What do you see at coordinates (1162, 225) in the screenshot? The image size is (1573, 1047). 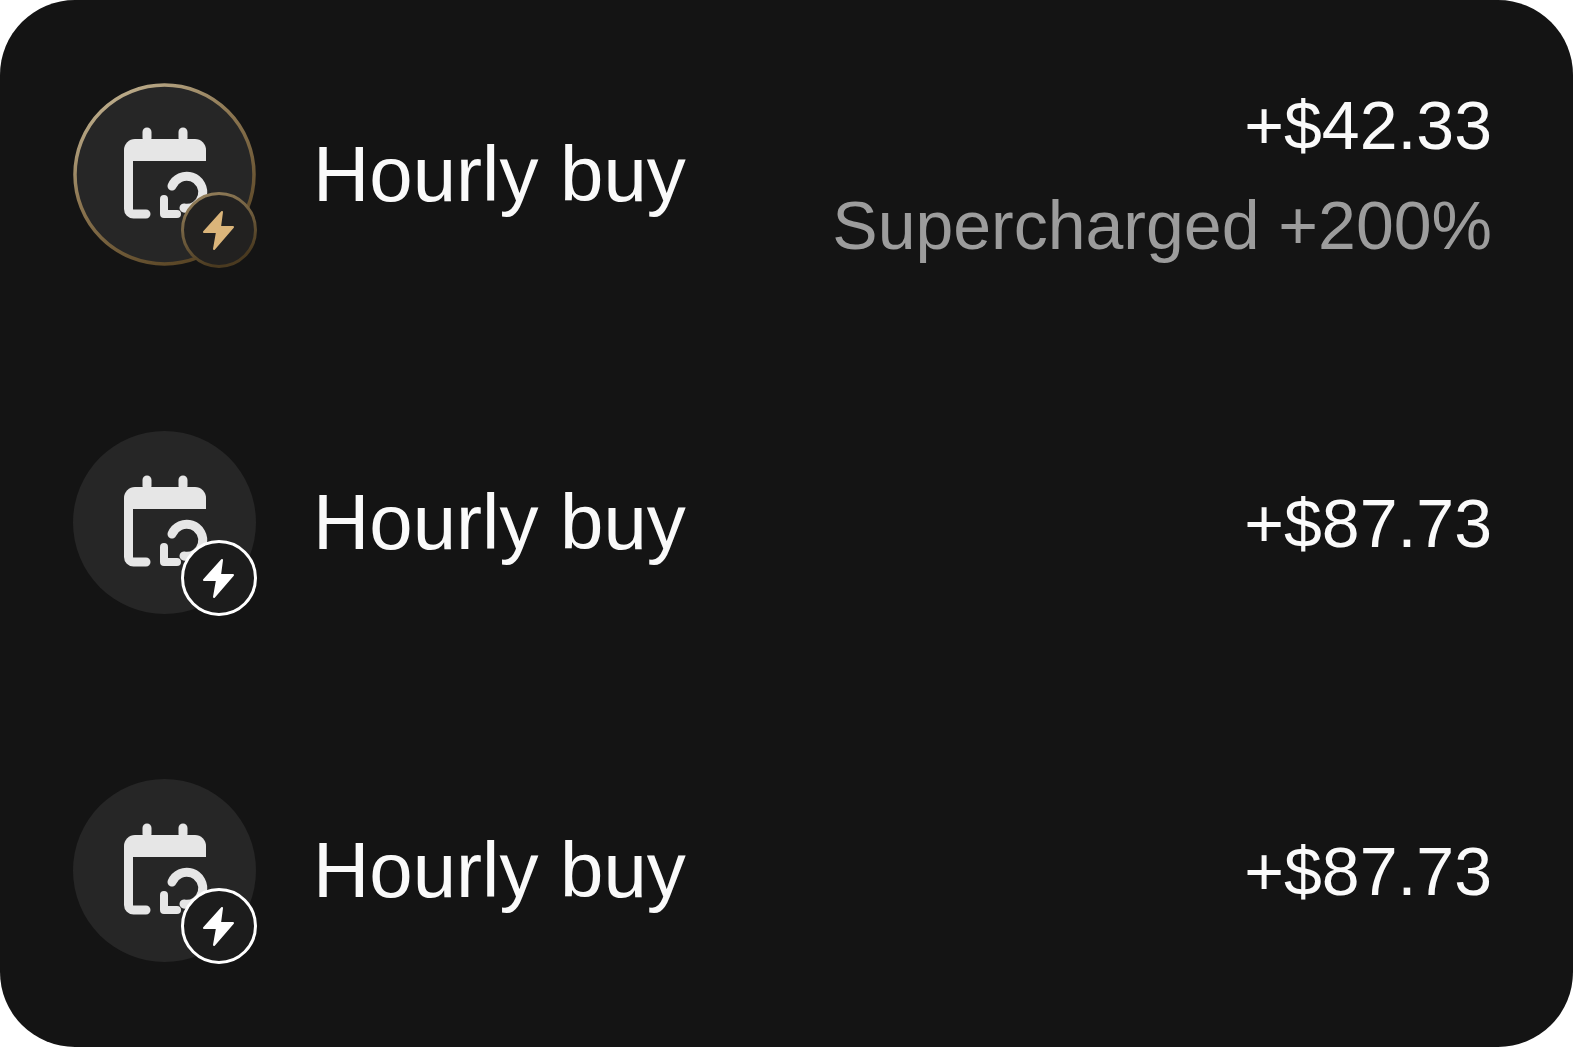 I see `boost-note: Supercharged +200%` at bounding box center [1162, 225].